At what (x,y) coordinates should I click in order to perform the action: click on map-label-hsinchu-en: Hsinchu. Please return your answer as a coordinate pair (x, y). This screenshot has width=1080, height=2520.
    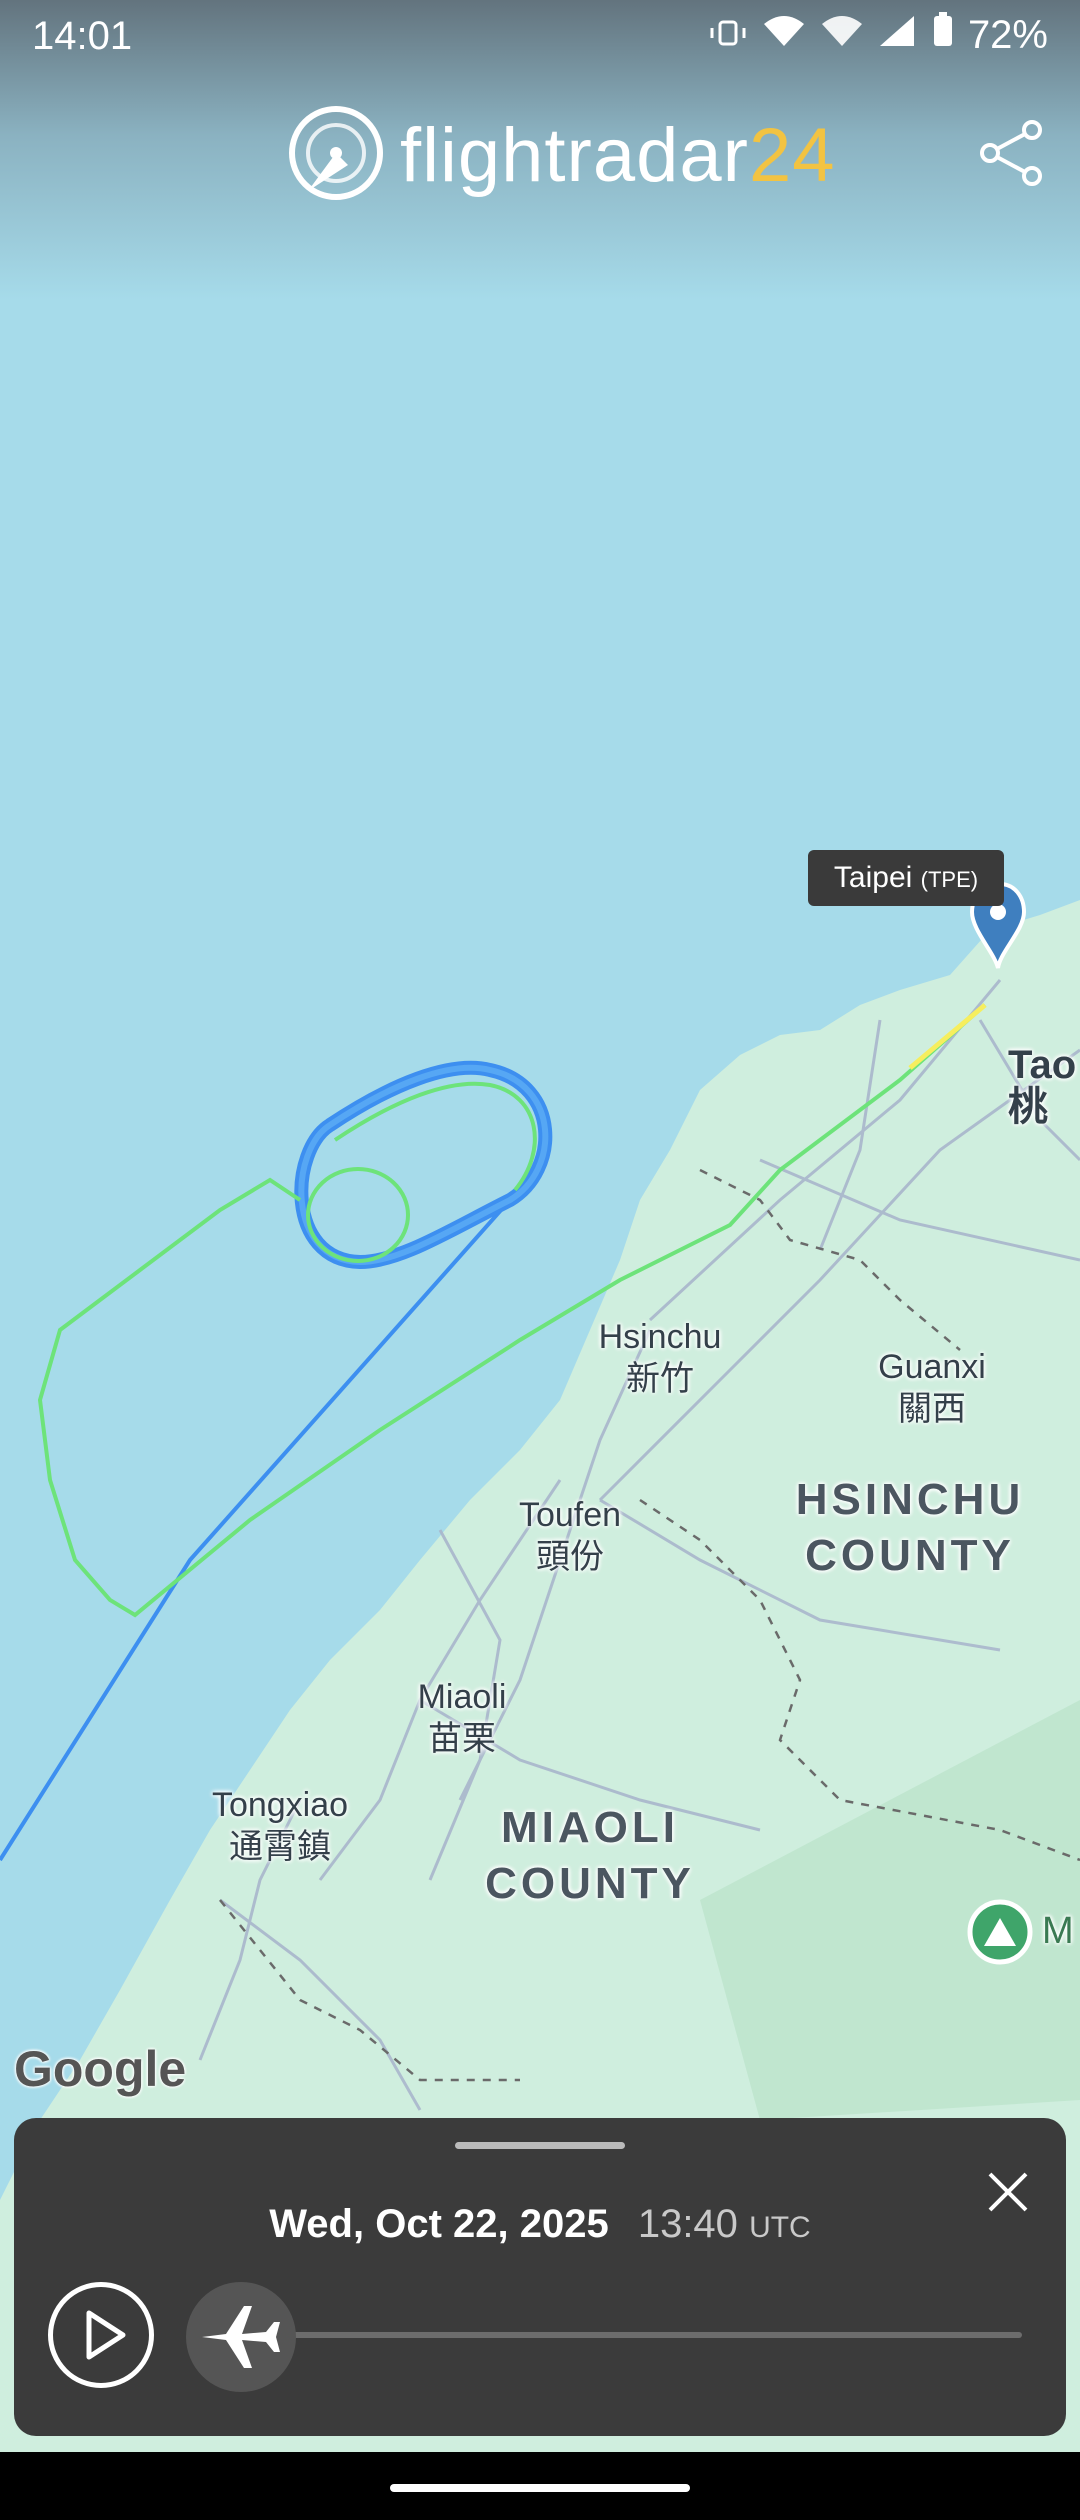
    Looking at the image, I should click on (660, 1337).